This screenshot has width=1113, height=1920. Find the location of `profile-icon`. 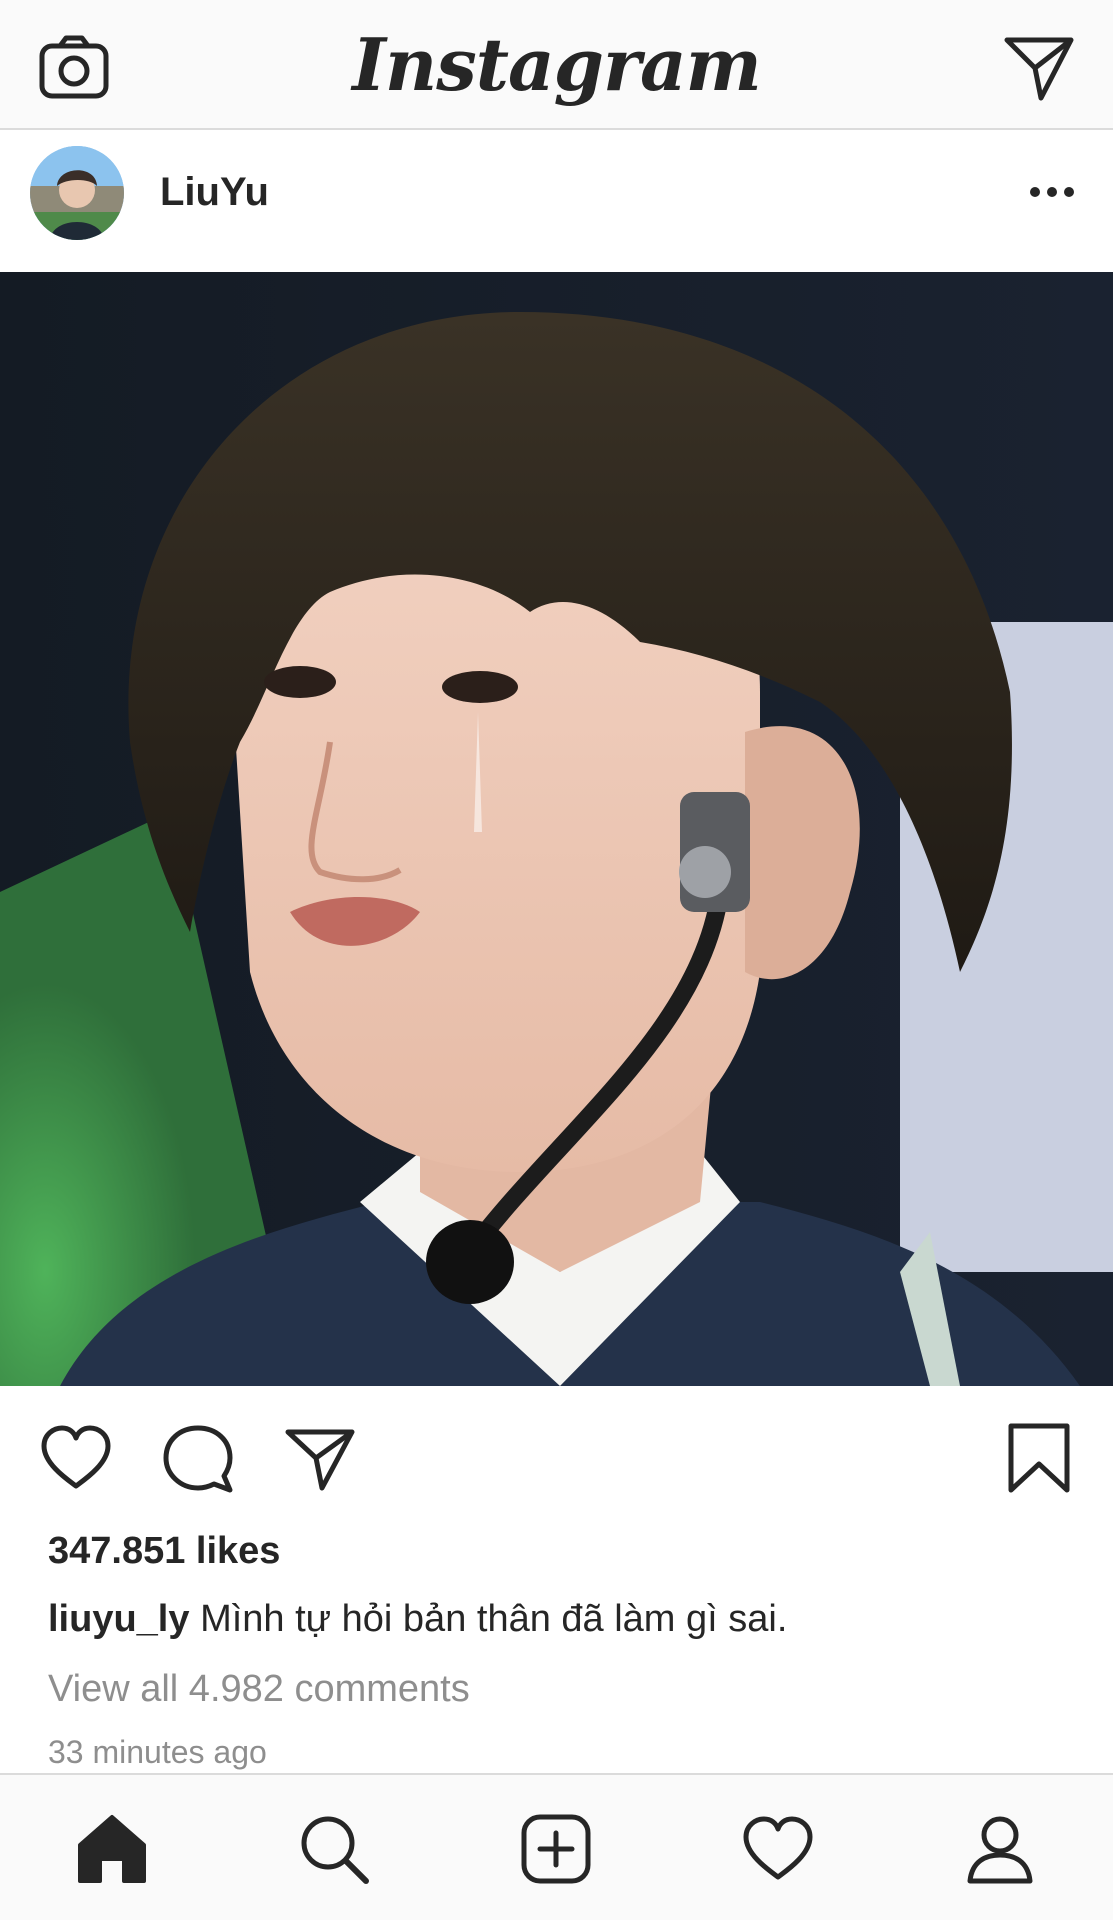

profile-icon is located at coordinates (1000, 1849).